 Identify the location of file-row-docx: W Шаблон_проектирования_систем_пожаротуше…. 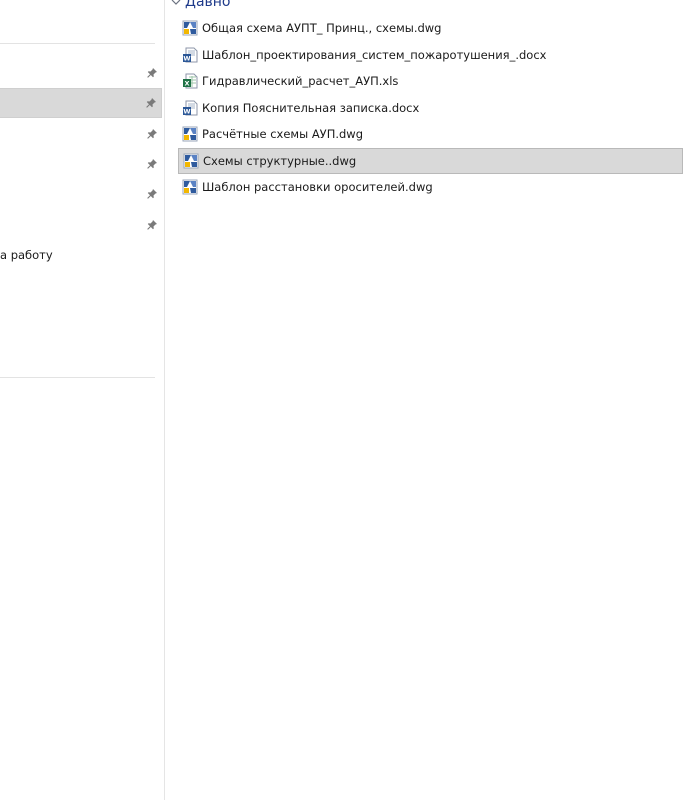
(430, 55).